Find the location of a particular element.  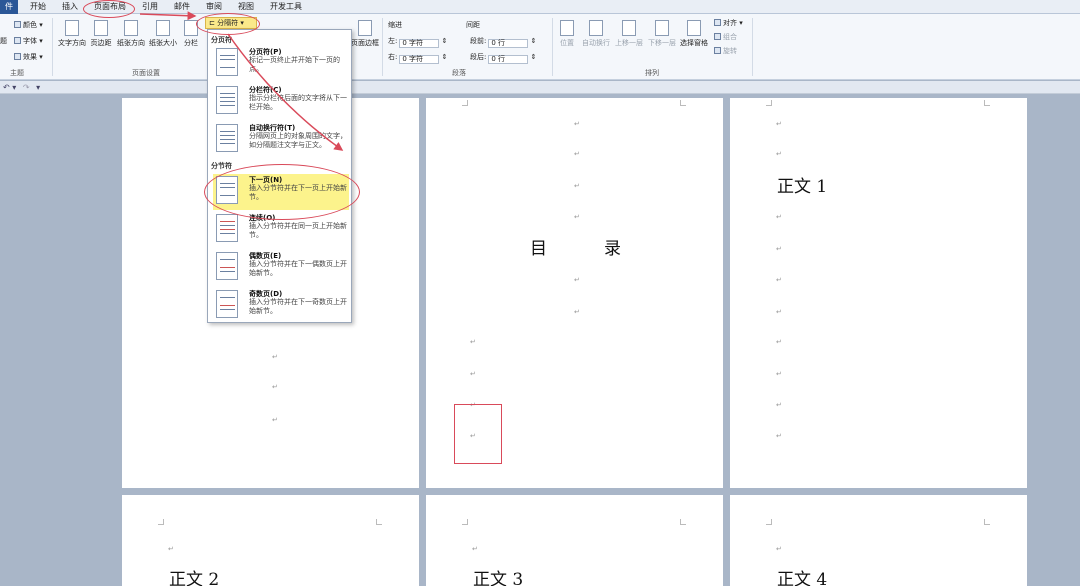

annotation-arrows is located at coordinates (241, 81).